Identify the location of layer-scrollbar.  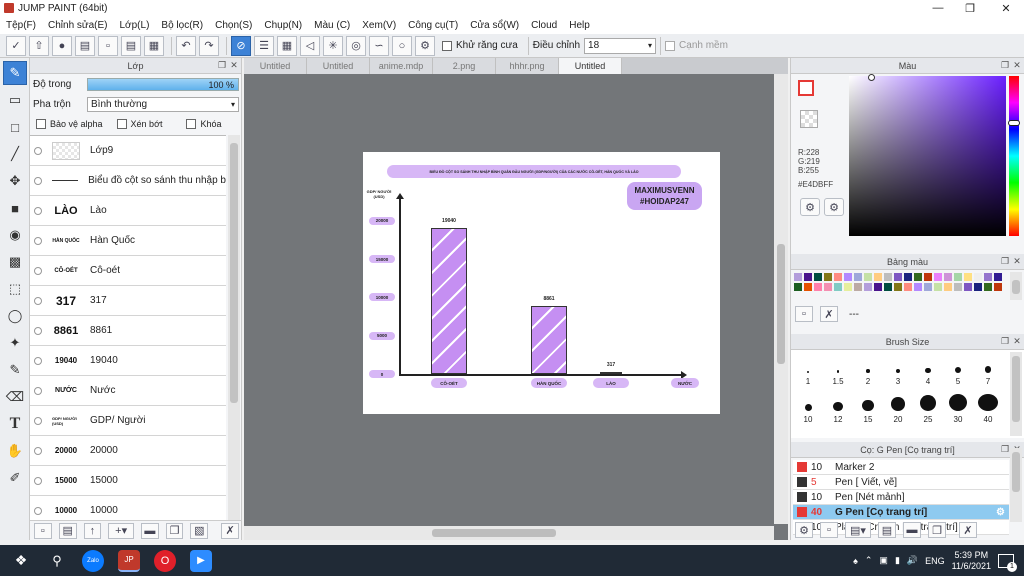
(234, 327).